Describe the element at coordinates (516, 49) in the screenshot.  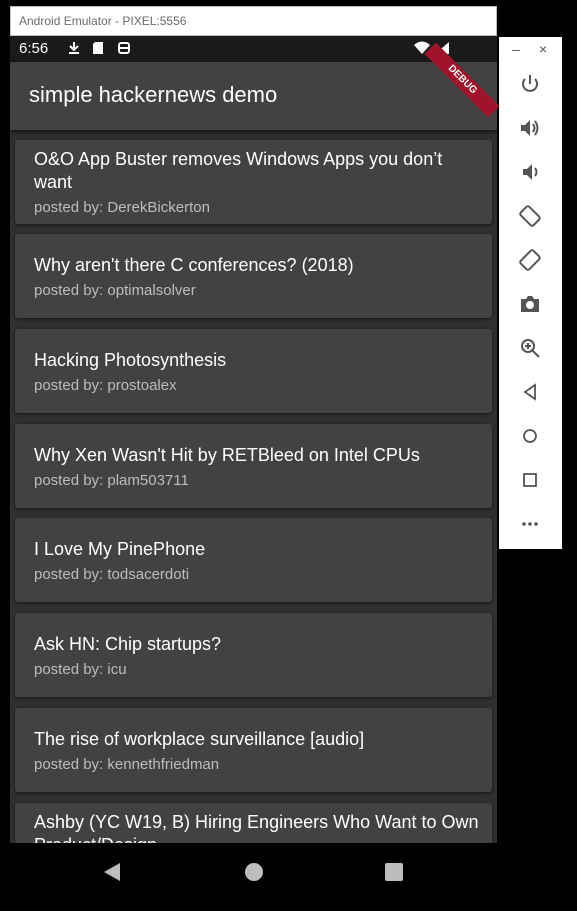
I see `minimize-button: –` at that location.